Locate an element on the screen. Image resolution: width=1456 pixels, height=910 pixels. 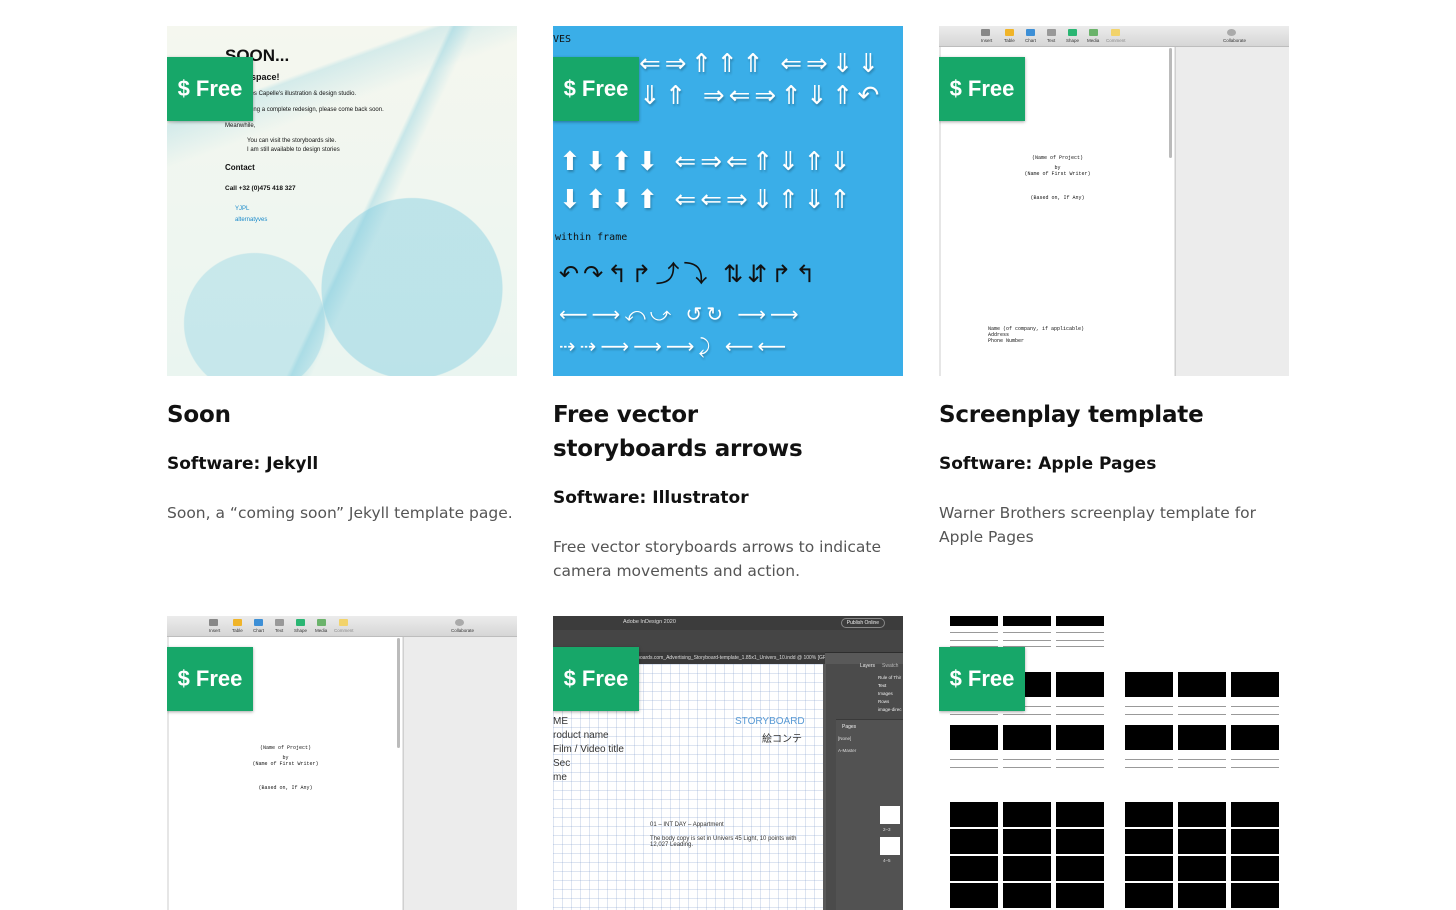
product-card: $ Free is located at coordinates (1114, 763).